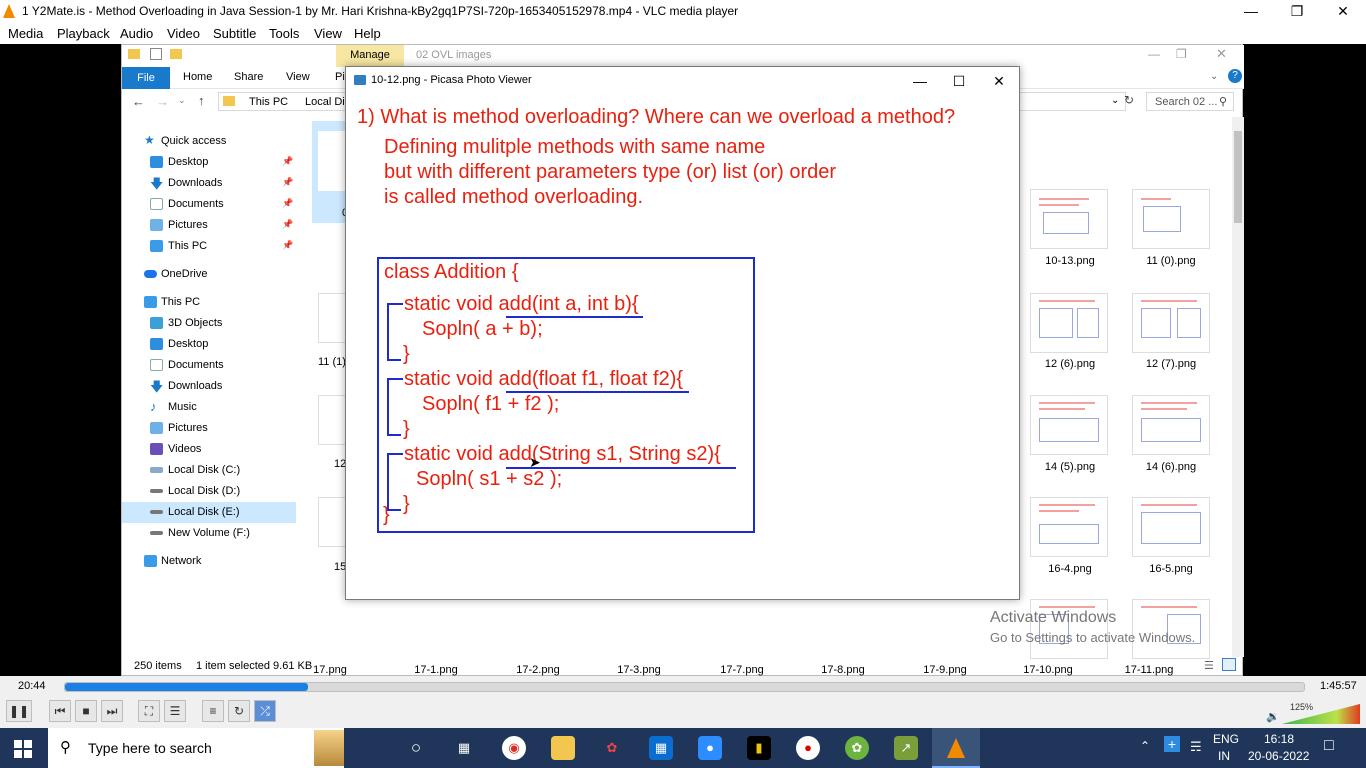 This screenshot has width=1366, height=768. Describe the element at coordinates (268, 102) in the screenshot. I see `breadcrumb-this-pc: This PC` at that location.